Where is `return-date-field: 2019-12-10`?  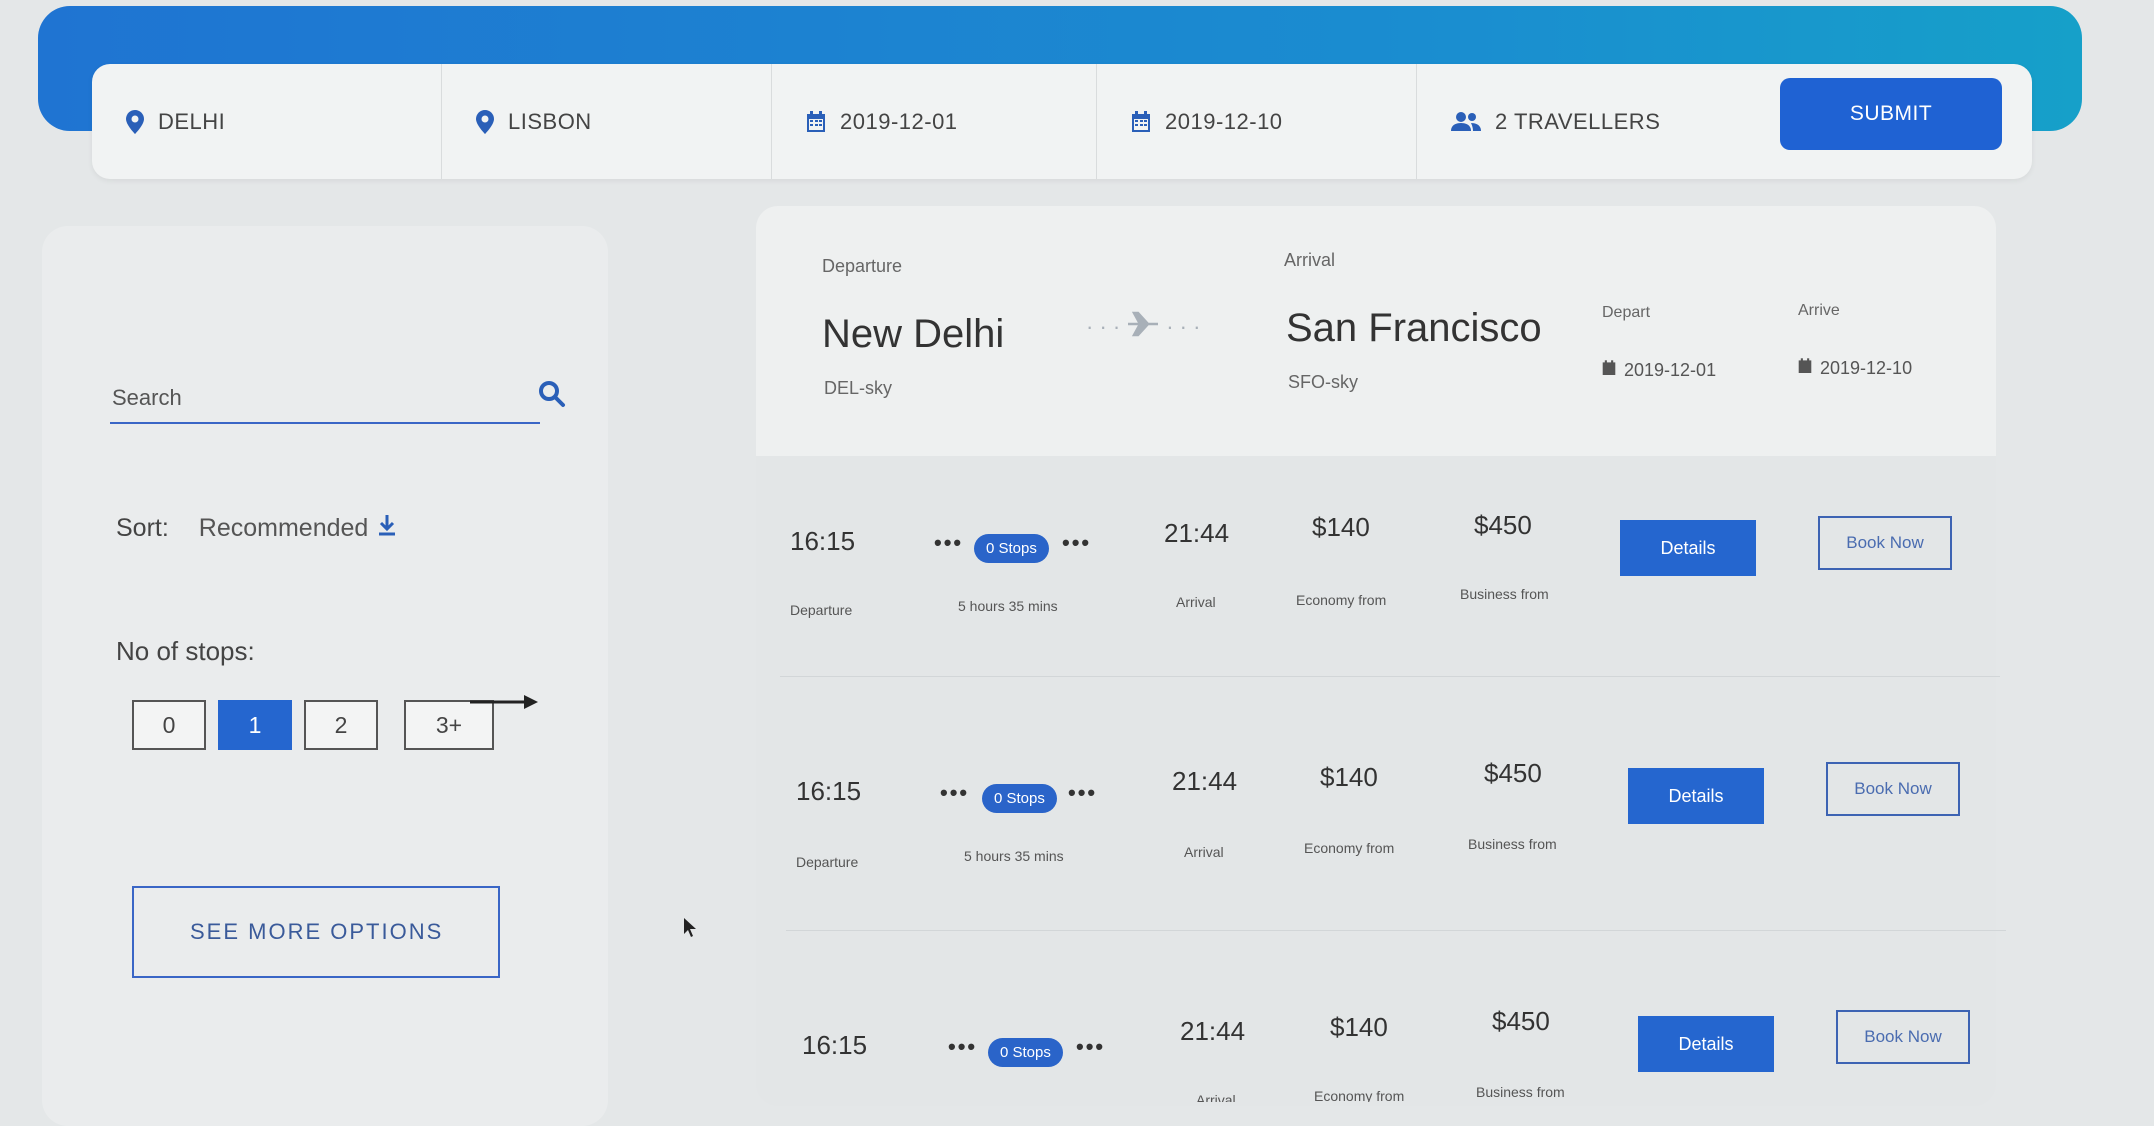
return-date-field: 2019-12-10 is located at coordinates (1257, 121).